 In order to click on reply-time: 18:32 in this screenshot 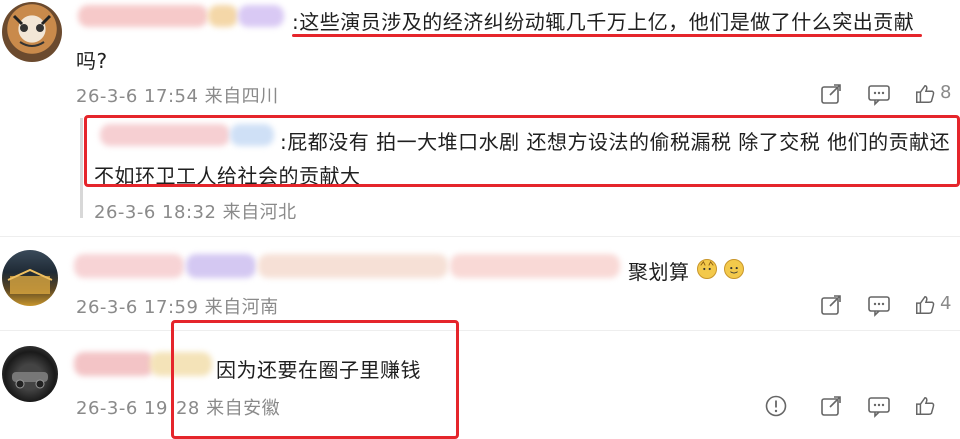, I will do `click(189, 212)`.